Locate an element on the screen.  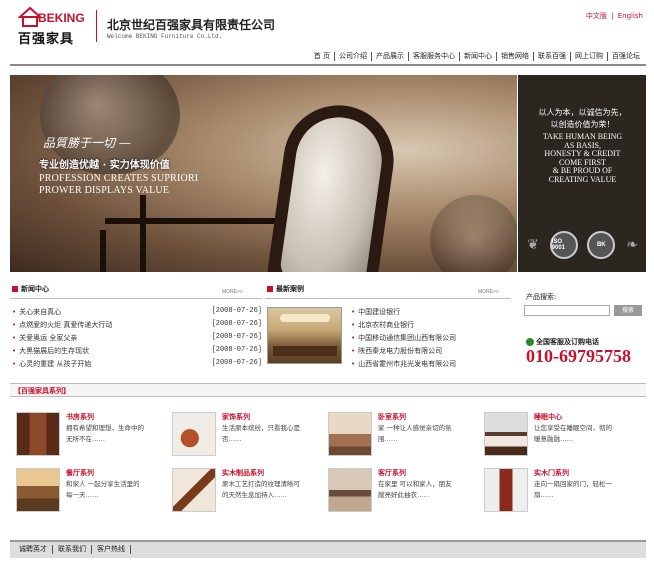
footer: 诚聘英才 联系我们 客户热线 is located at coordinates (328, 549).